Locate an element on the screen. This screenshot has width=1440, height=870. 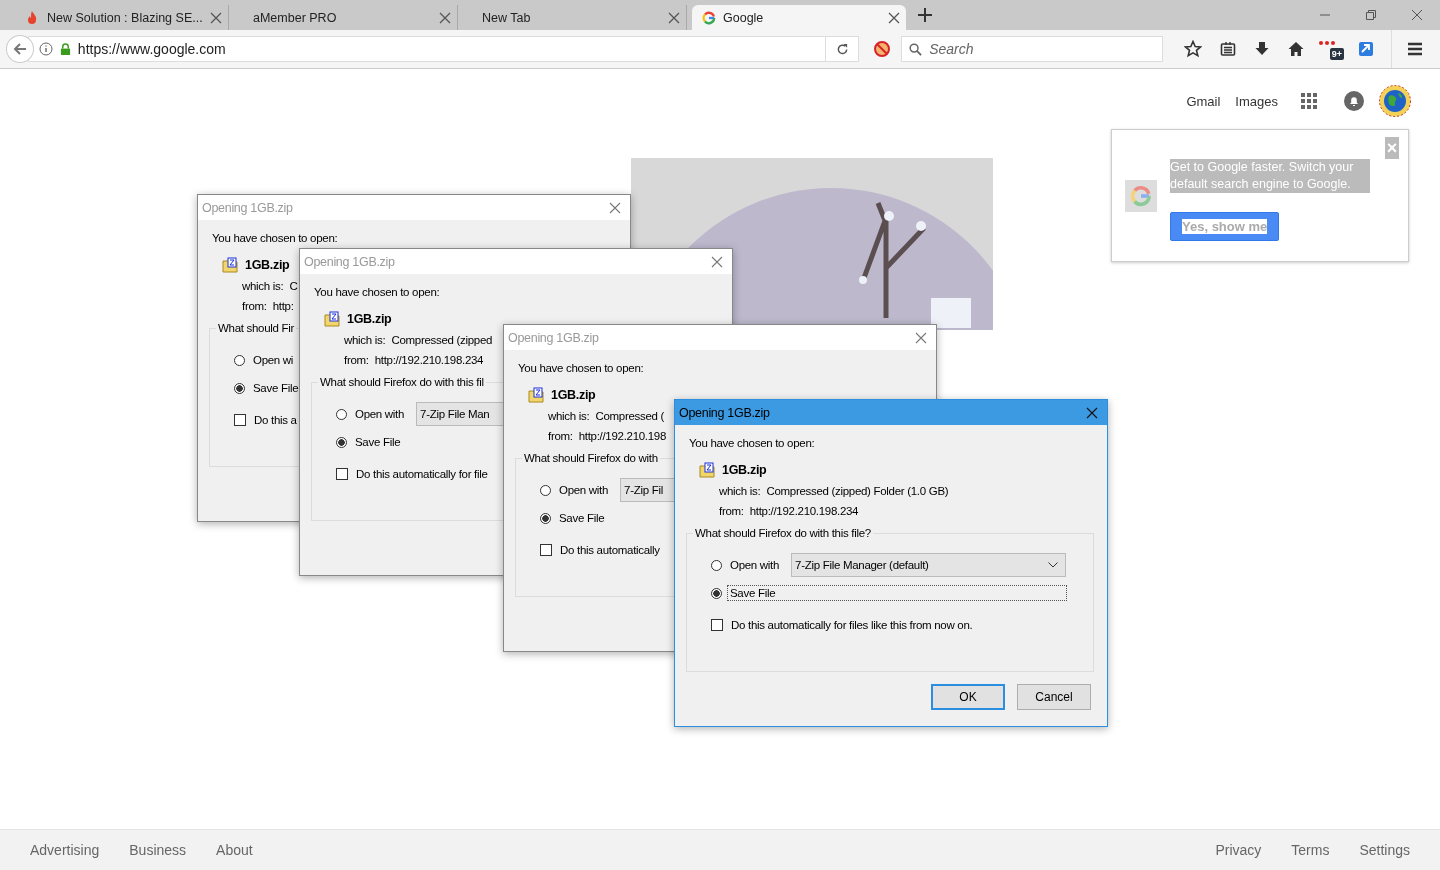
avatar-icon is located at coordinates (1395, 101).